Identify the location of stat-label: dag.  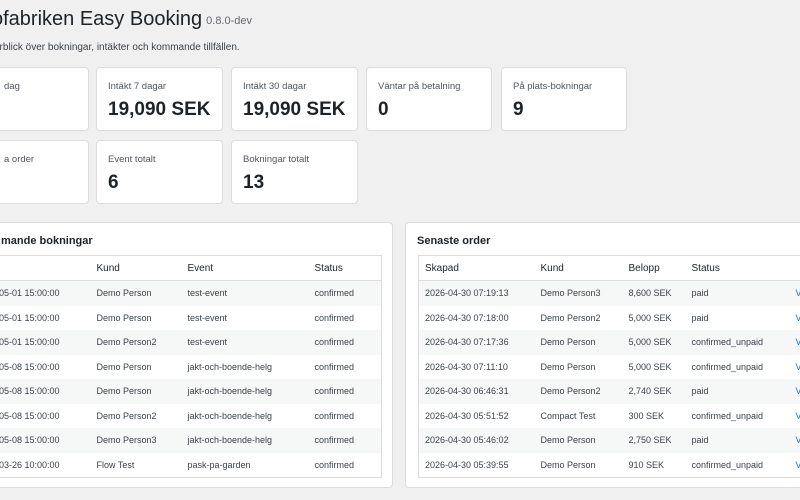
(12, 86).